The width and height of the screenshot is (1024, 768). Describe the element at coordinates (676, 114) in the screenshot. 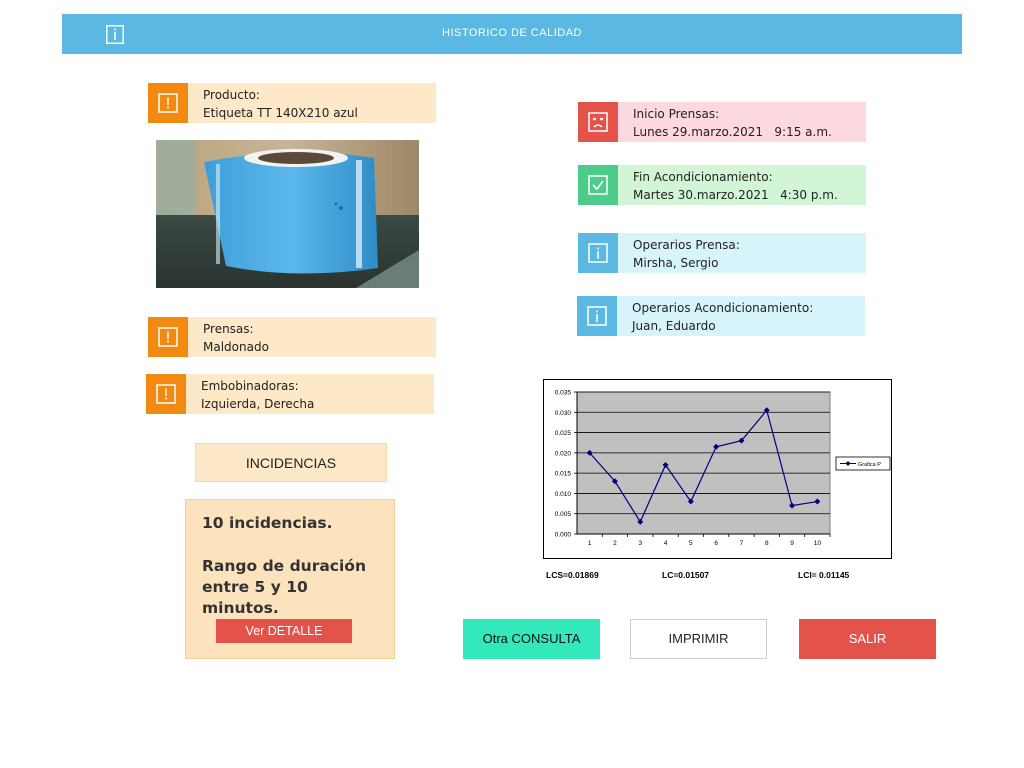

I see `inicio-prensas-label: Inicio Prensas:` at that location.